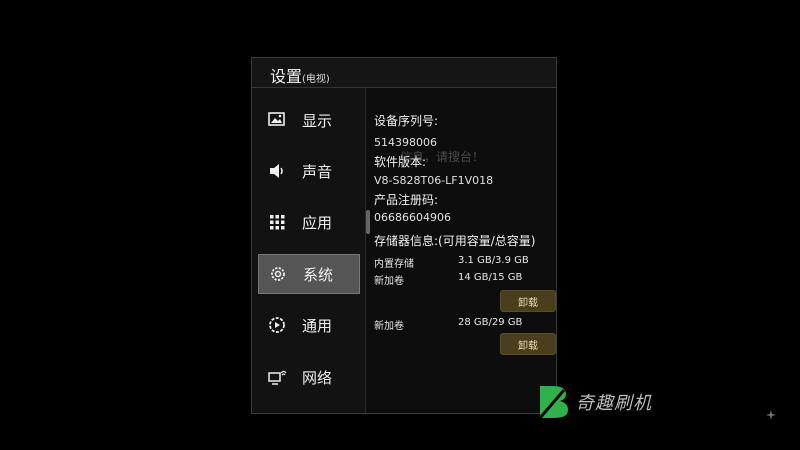 The width and height of the screenshot is (800, 450). What do you see at coordinates (405, 142) in the screenshot?
I see `serial-value: 514398006` at bounding box center [405, 142].